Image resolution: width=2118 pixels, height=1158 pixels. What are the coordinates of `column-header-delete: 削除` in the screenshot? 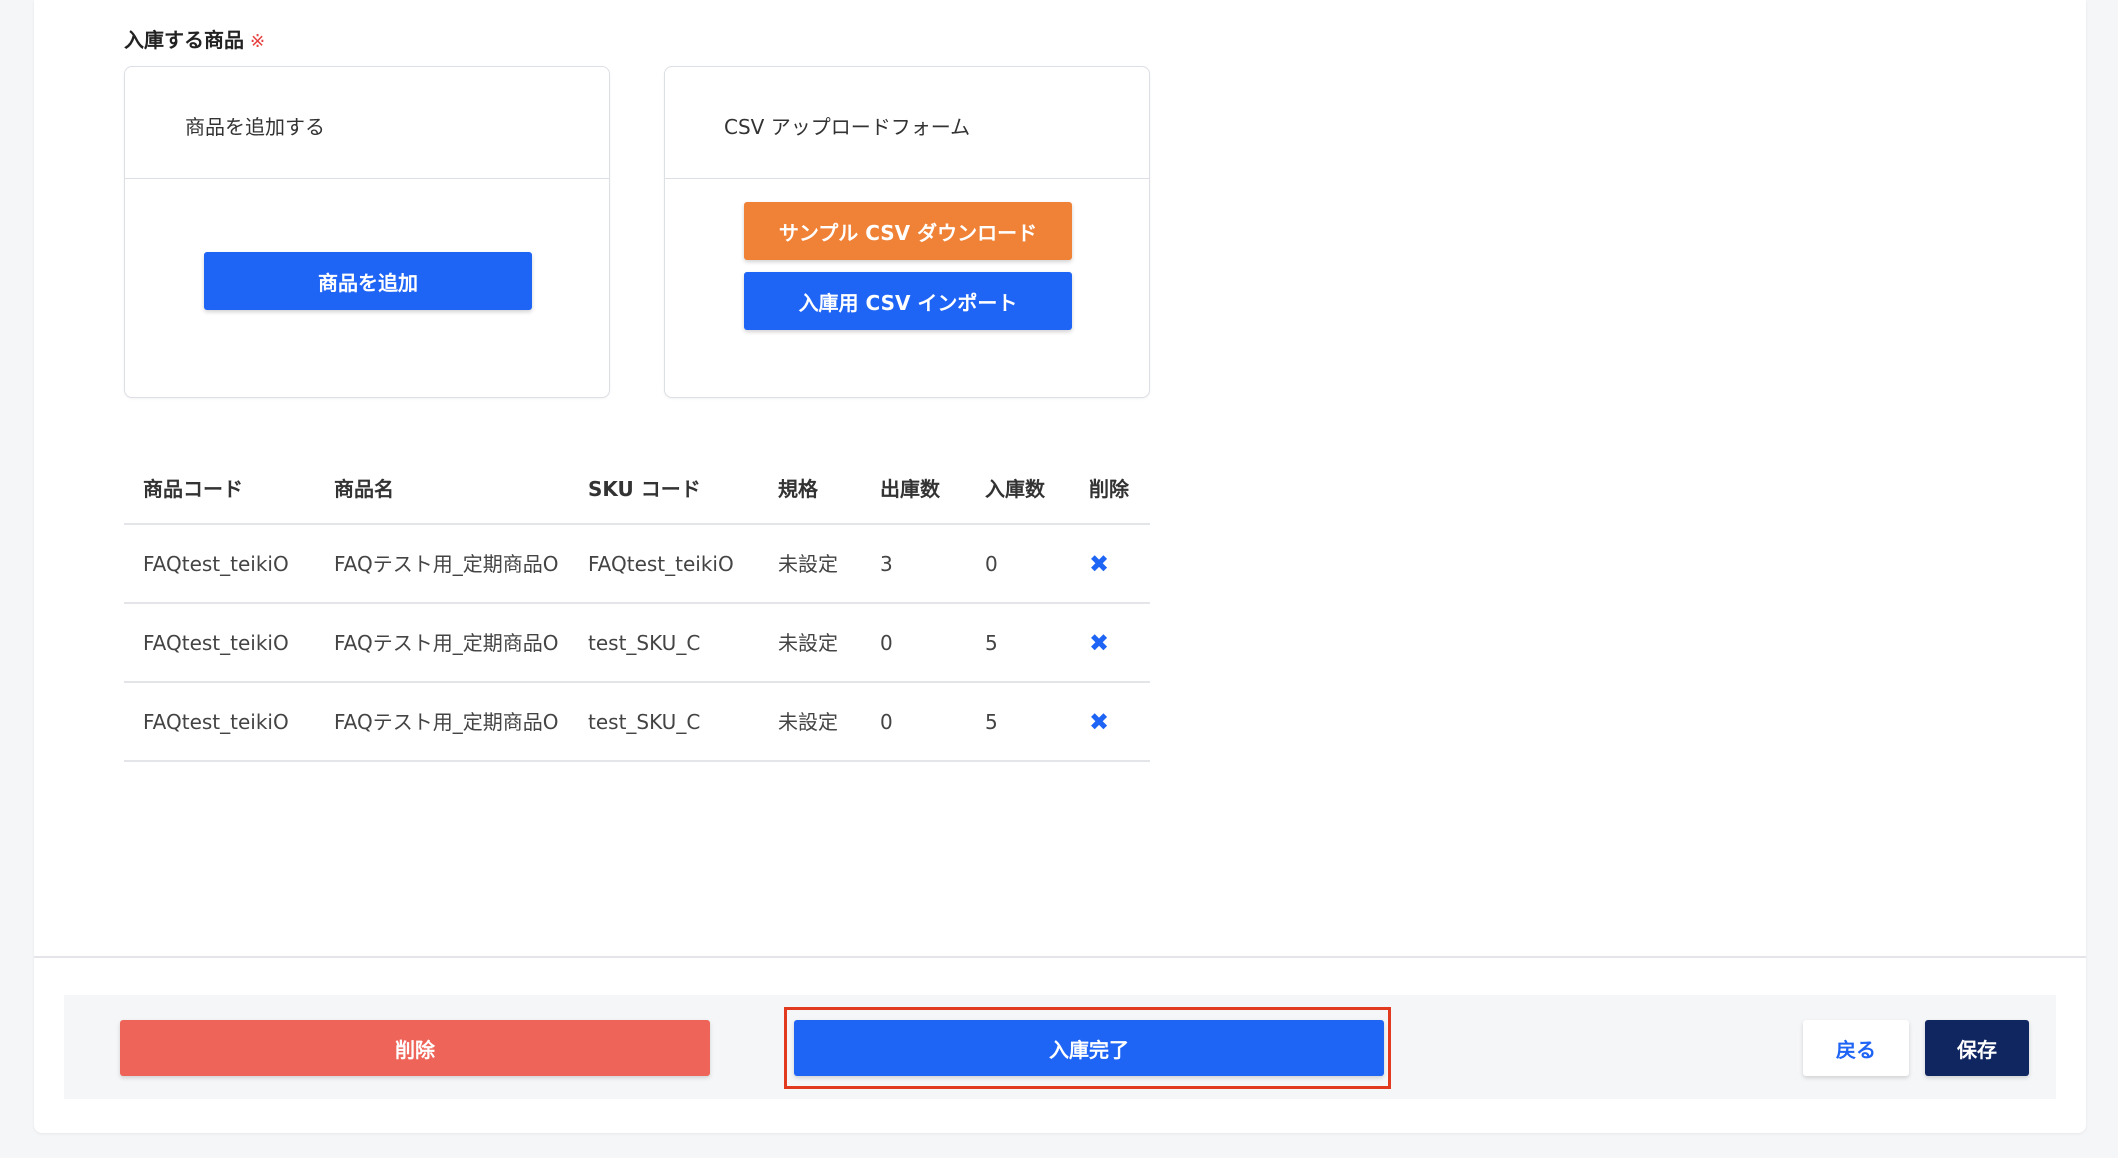 It's located at (1110, 488).